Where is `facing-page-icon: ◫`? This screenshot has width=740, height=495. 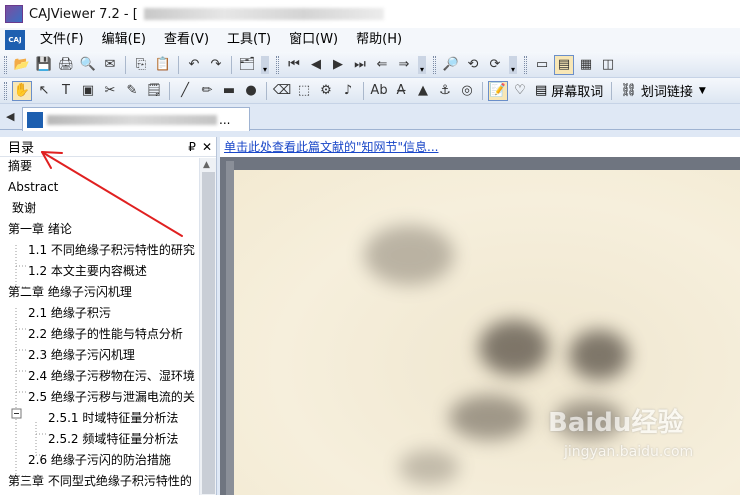 facing-page-icon: ◫ is located at coordinates (608, 65).